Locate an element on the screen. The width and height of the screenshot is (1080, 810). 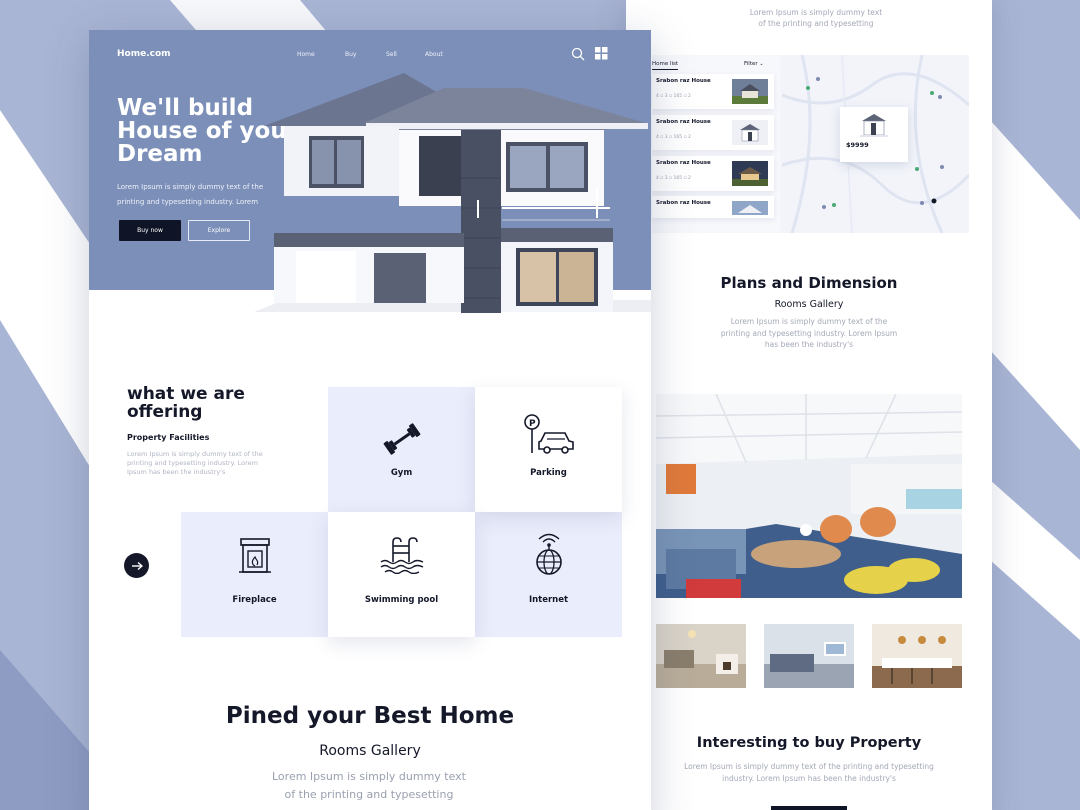
map-popup-card: $9999 is located at coordinates (874, 134).